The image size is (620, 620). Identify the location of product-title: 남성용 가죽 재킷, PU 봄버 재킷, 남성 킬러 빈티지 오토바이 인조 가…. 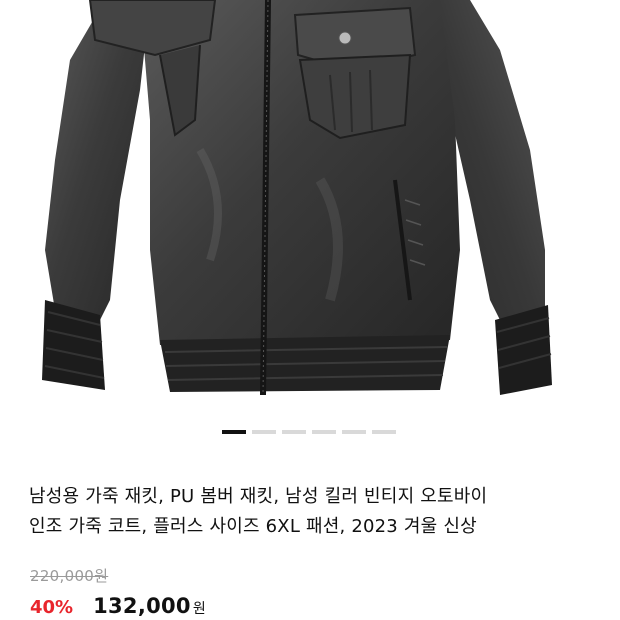
(314, 512).